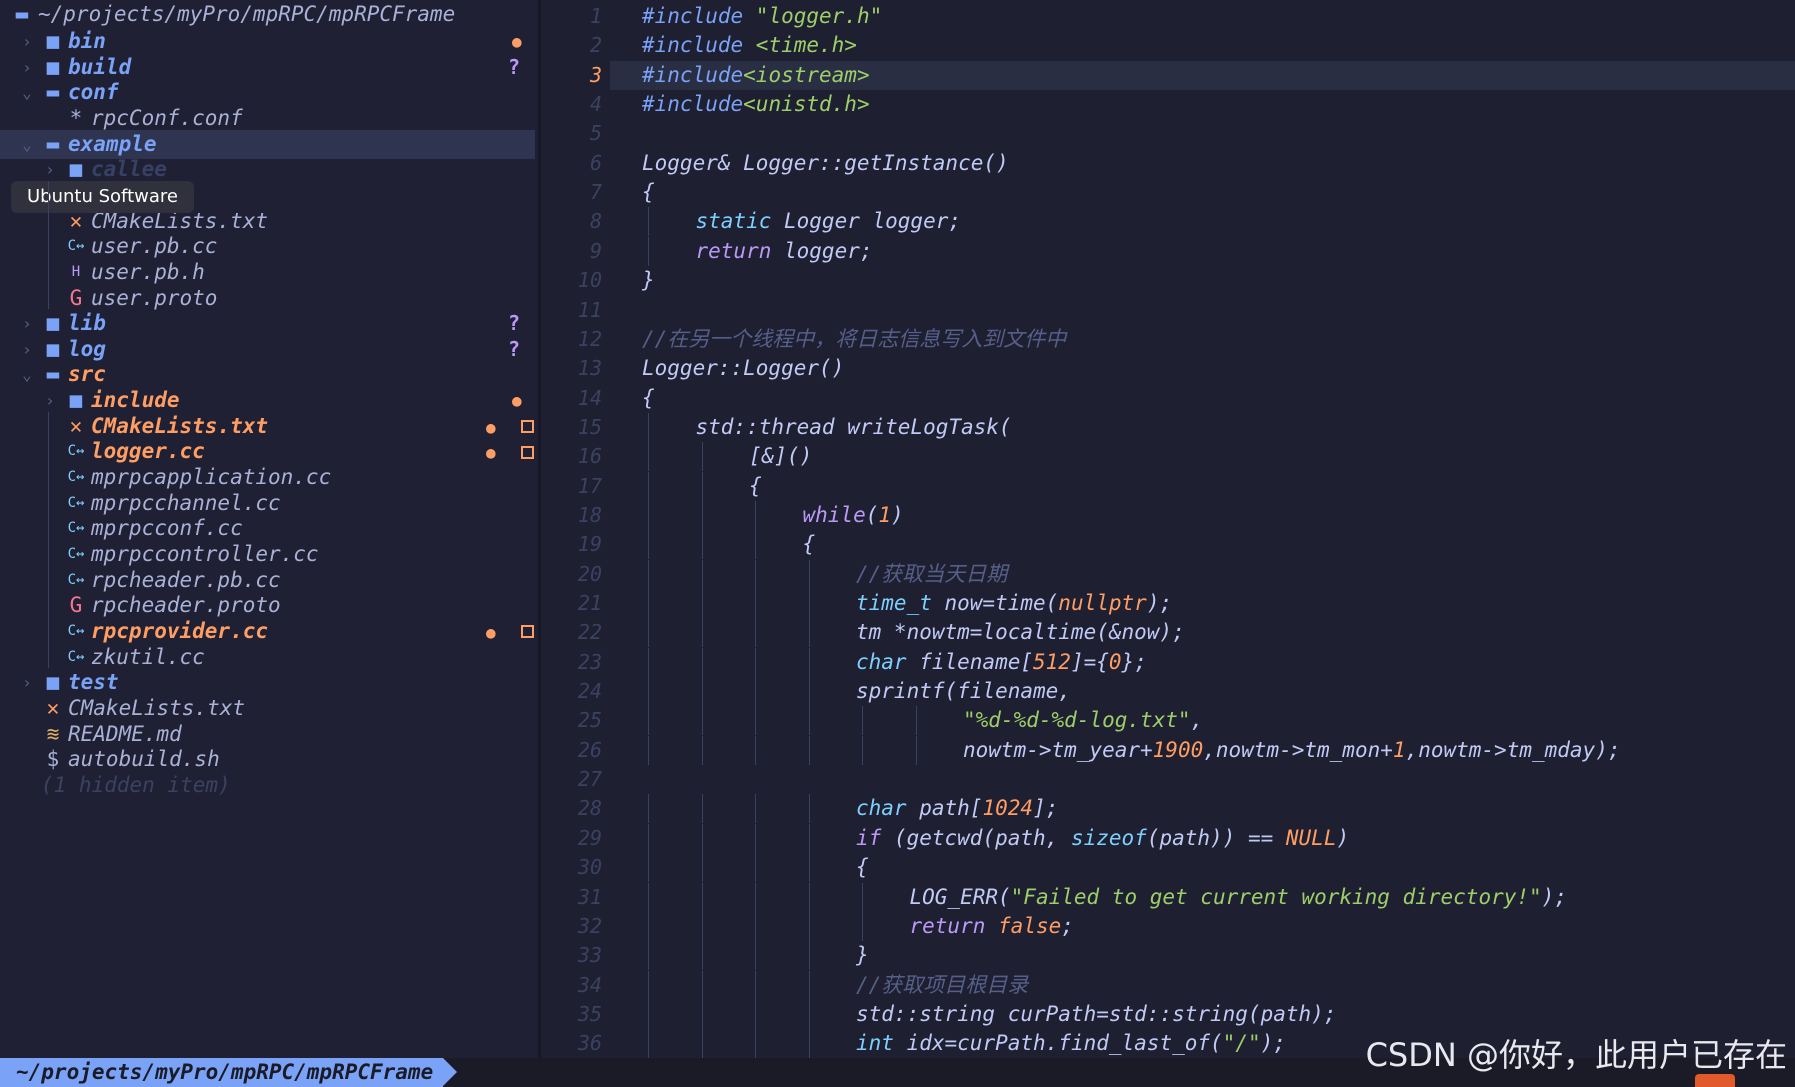 The height and width of the screenshot is (1087, 1795). Describe the element at coordinates (1202, 368) in the screenshot. I see `code-line: Logger::Logger()` at that location.